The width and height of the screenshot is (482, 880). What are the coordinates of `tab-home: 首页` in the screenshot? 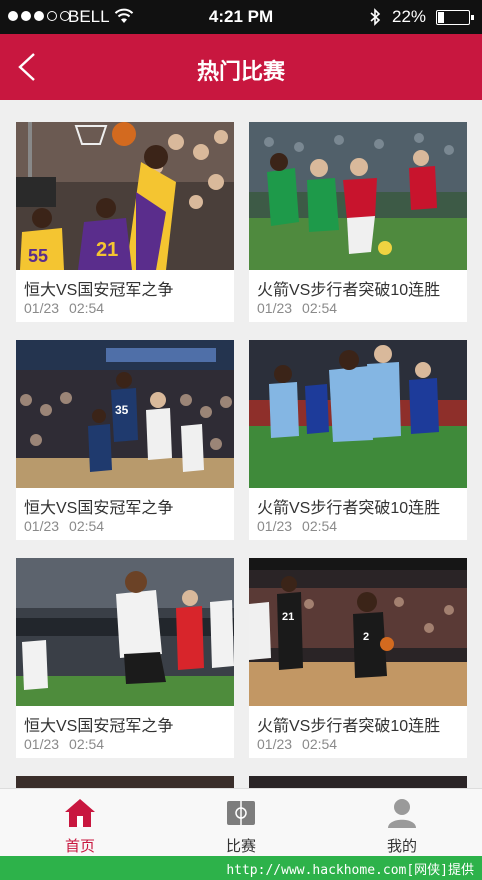 It's located at (80, 823).